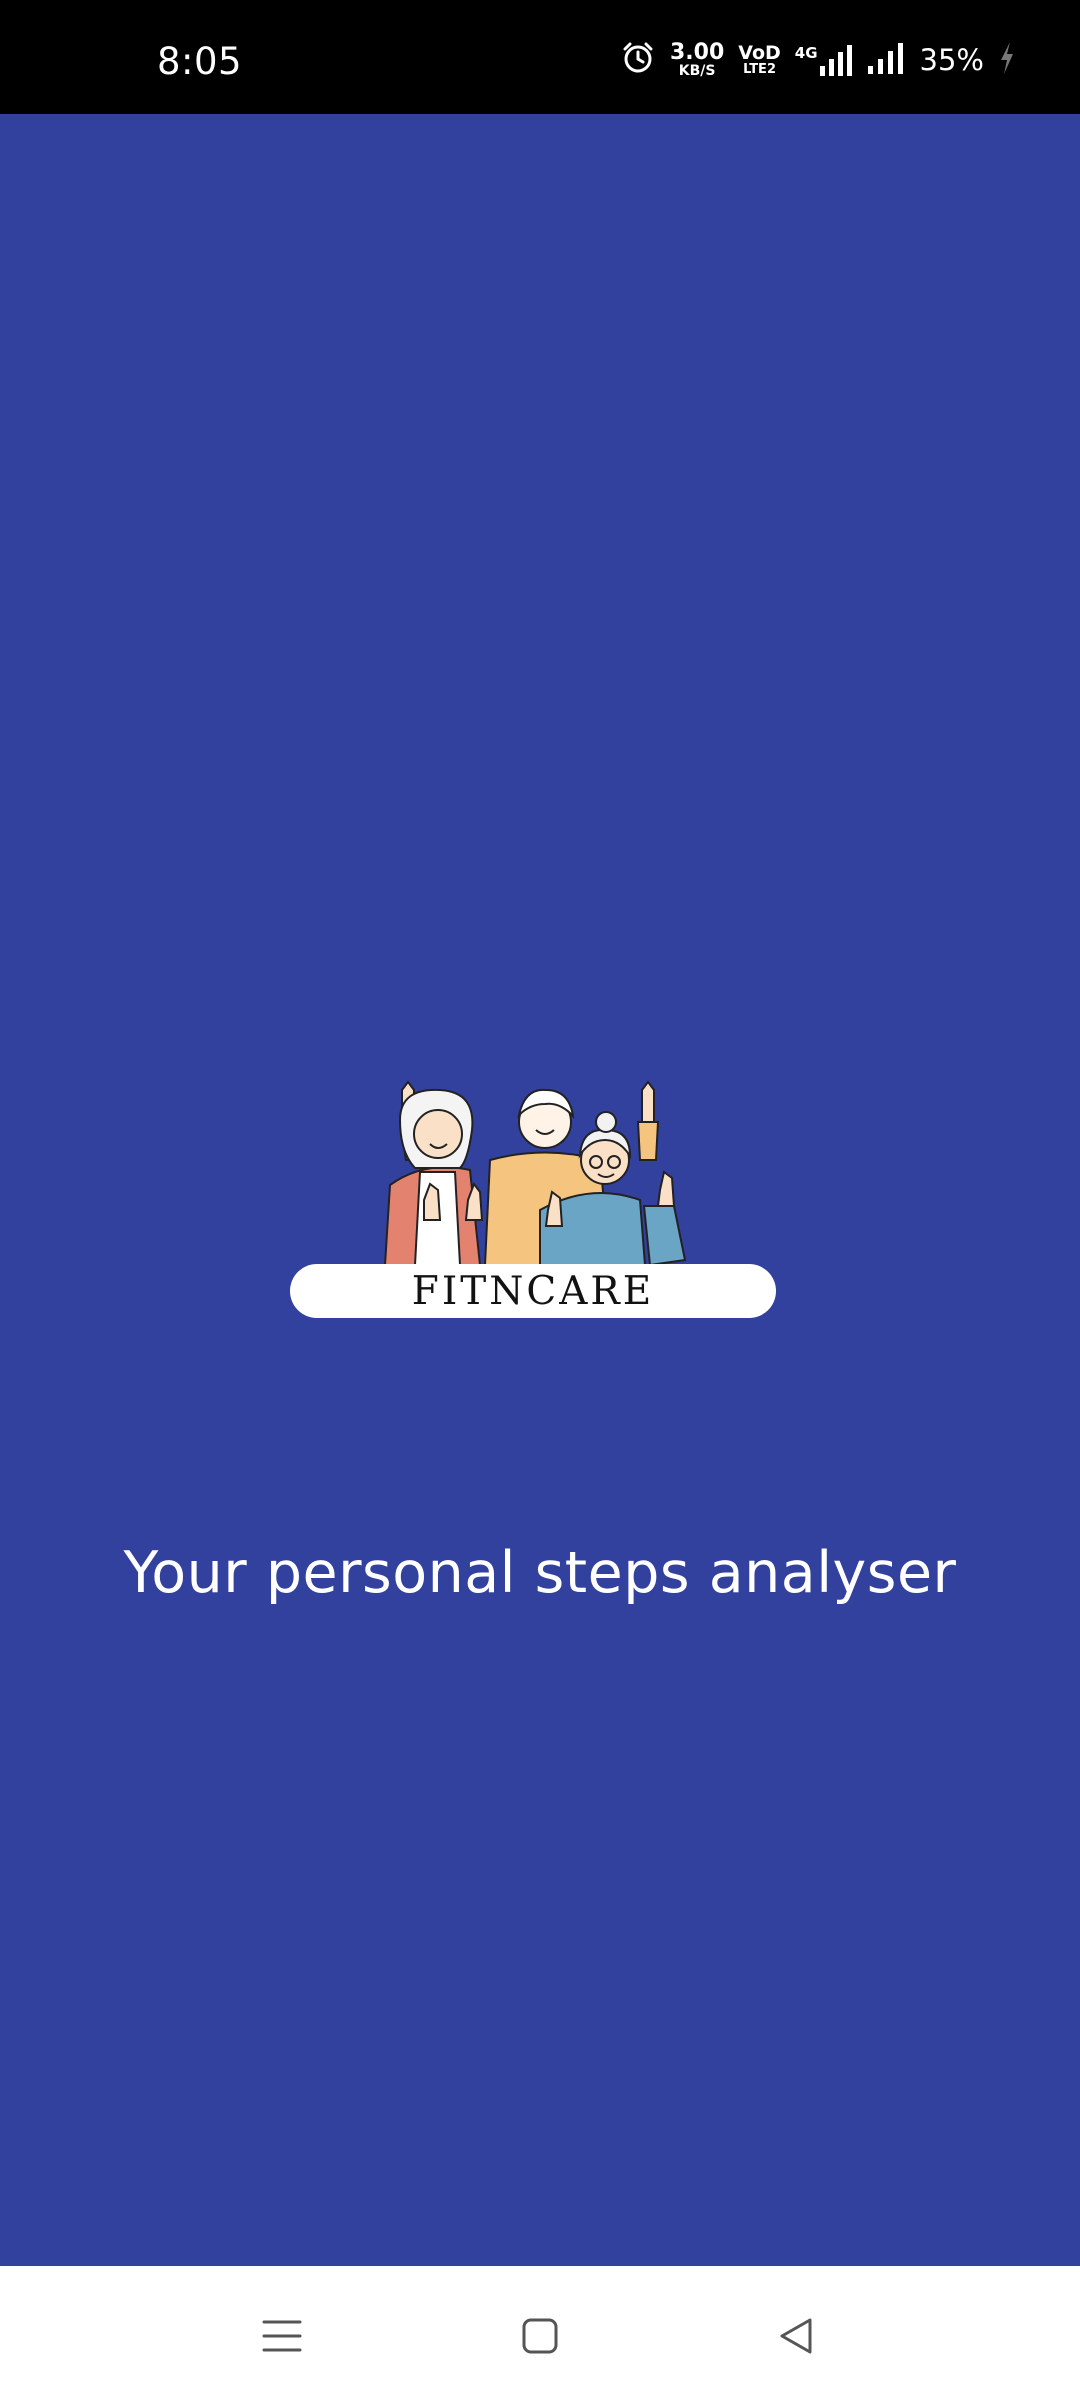  Describe the element at coordinates (540, 57) in the screenshot. I see `status-bar: 8:05 3.00 KB/S VoD LTE2 4G 35%` at that location.